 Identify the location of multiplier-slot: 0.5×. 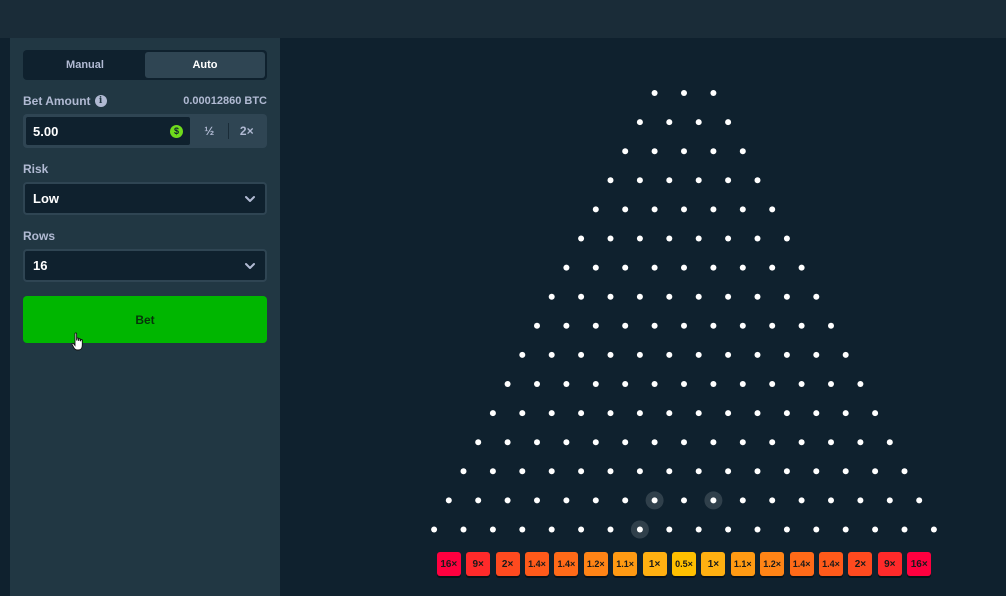
(684, 564).